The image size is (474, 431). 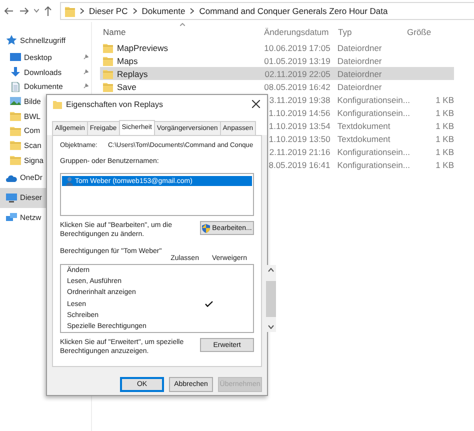 What do you see at coordinates (180, 32) in the screenshot?
I see `column-header: Name` at bounding box center [180, 32].